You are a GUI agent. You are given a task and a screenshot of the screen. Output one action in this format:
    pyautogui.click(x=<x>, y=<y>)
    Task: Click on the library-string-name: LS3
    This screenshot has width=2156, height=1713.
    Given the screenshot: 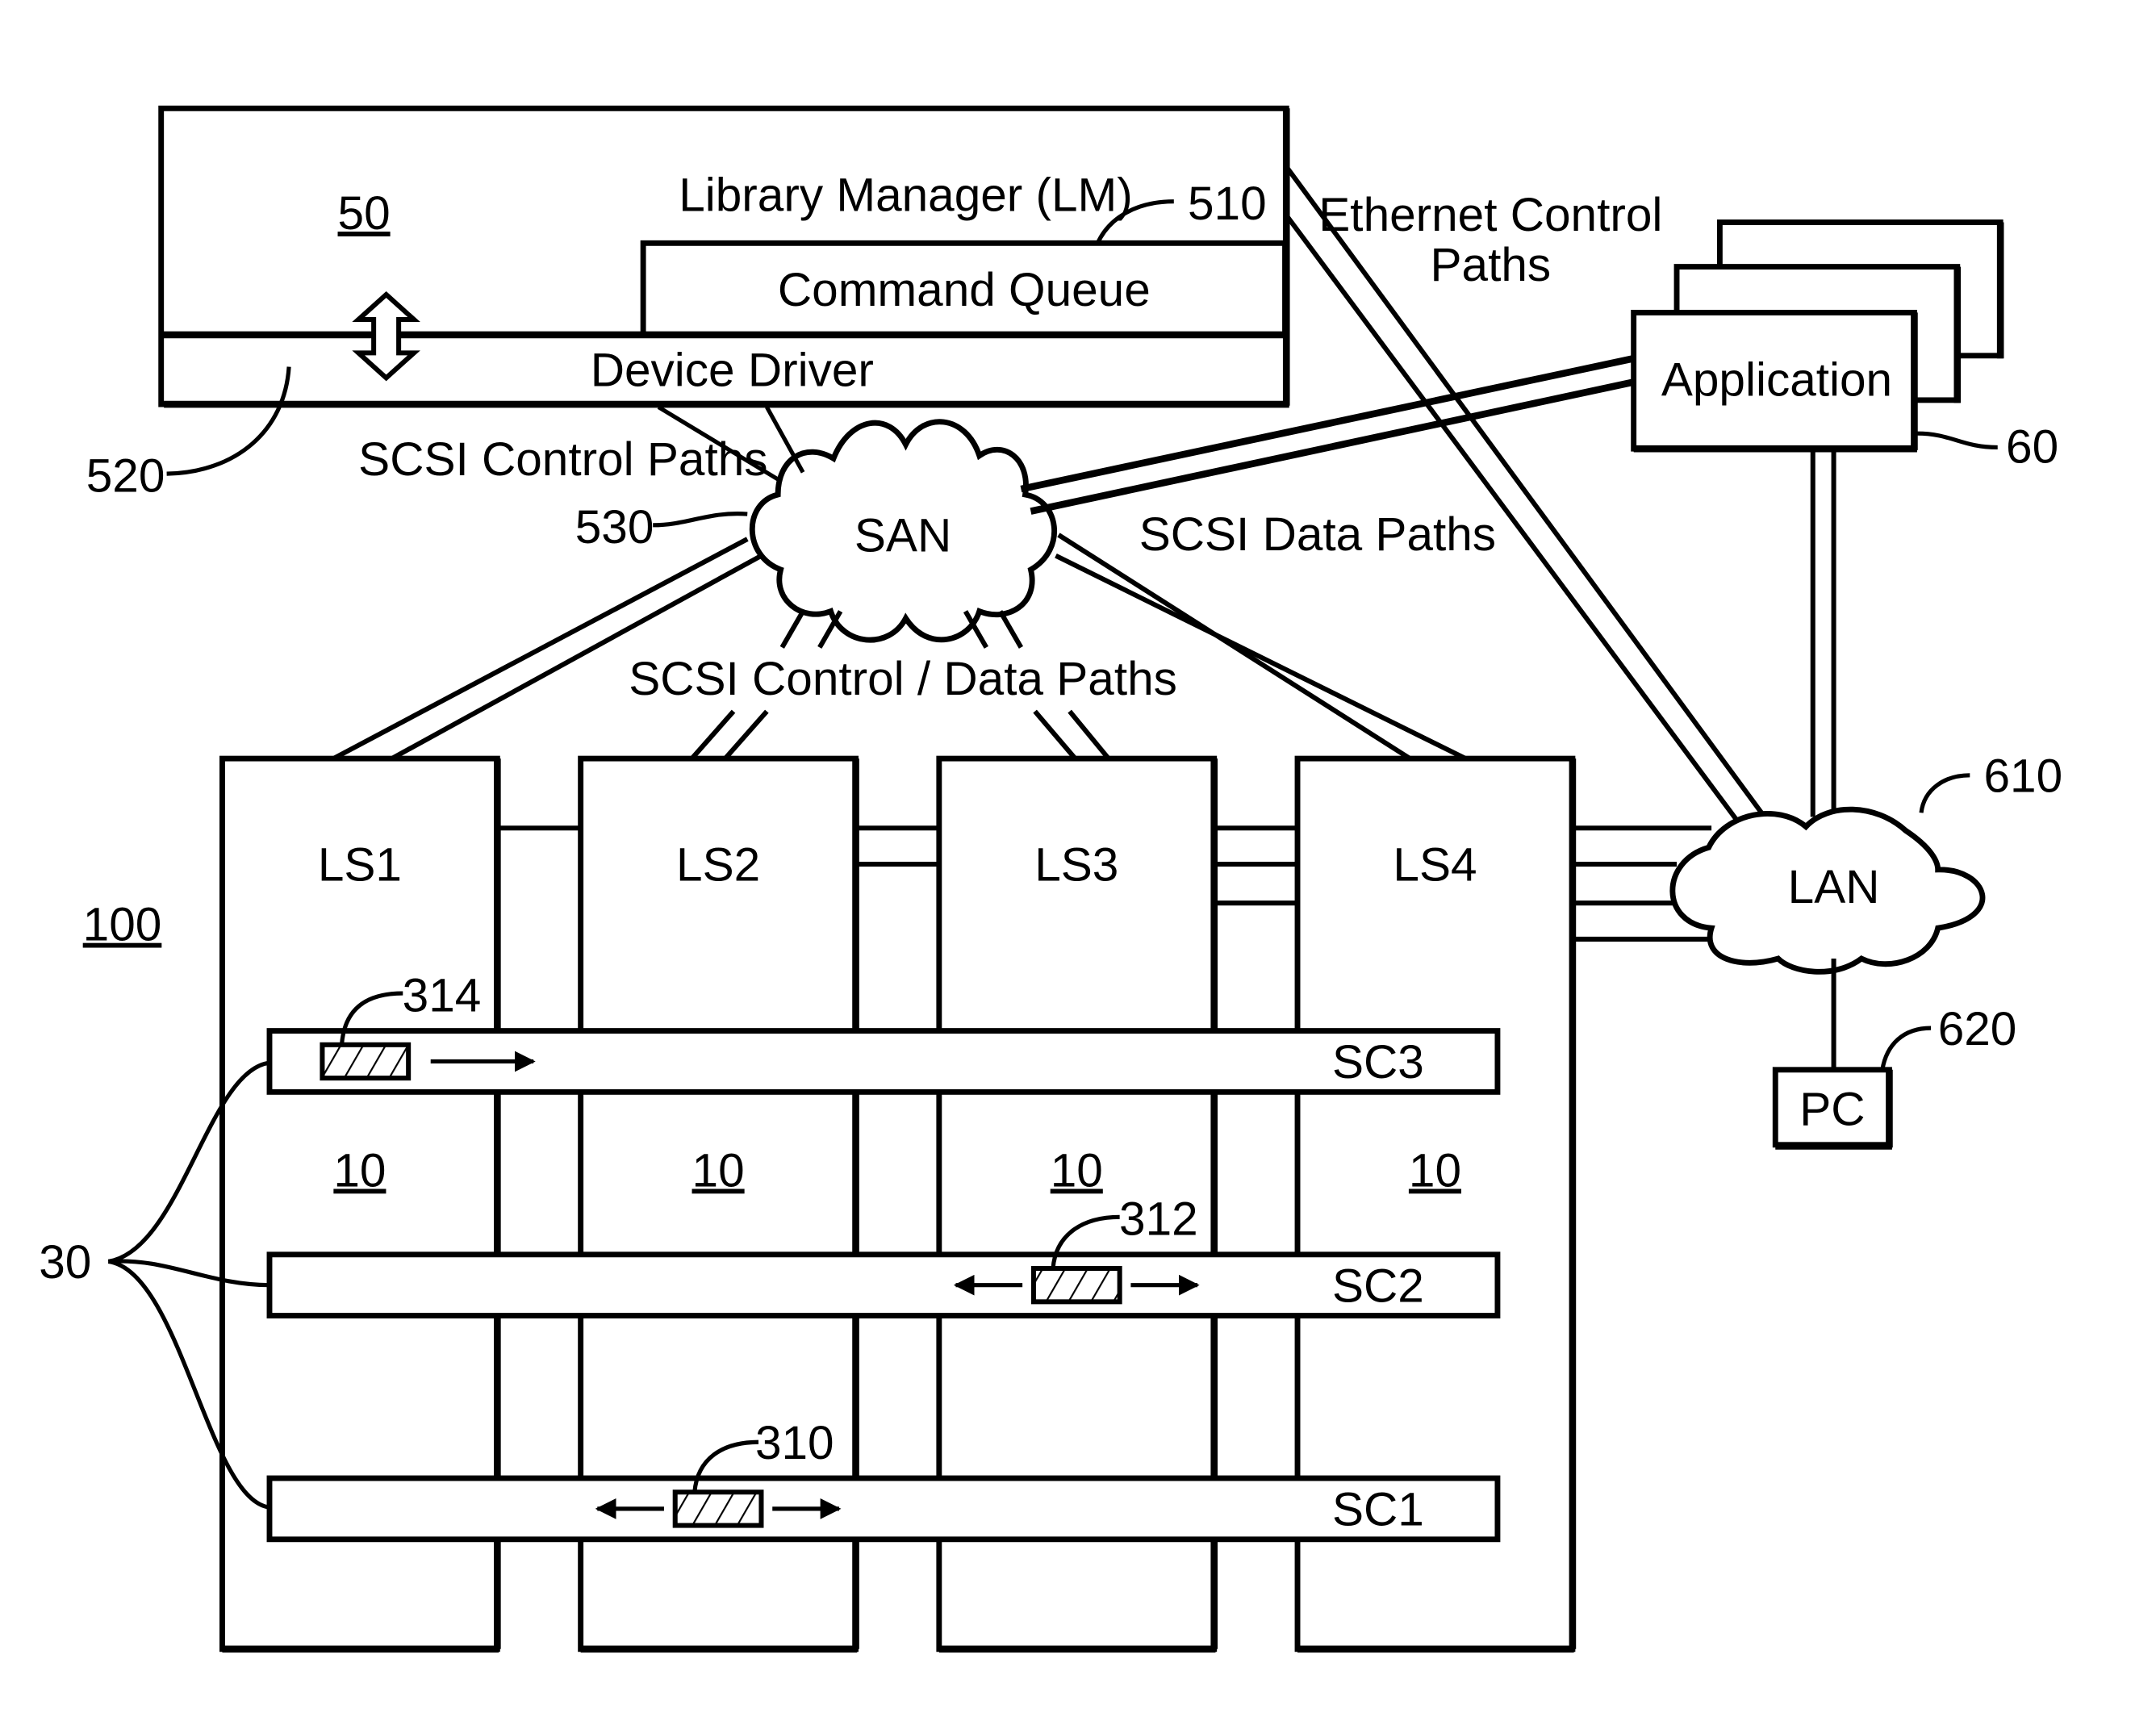 What is the action you would take?
    pyautogui.click(x=1076, y=865)
    